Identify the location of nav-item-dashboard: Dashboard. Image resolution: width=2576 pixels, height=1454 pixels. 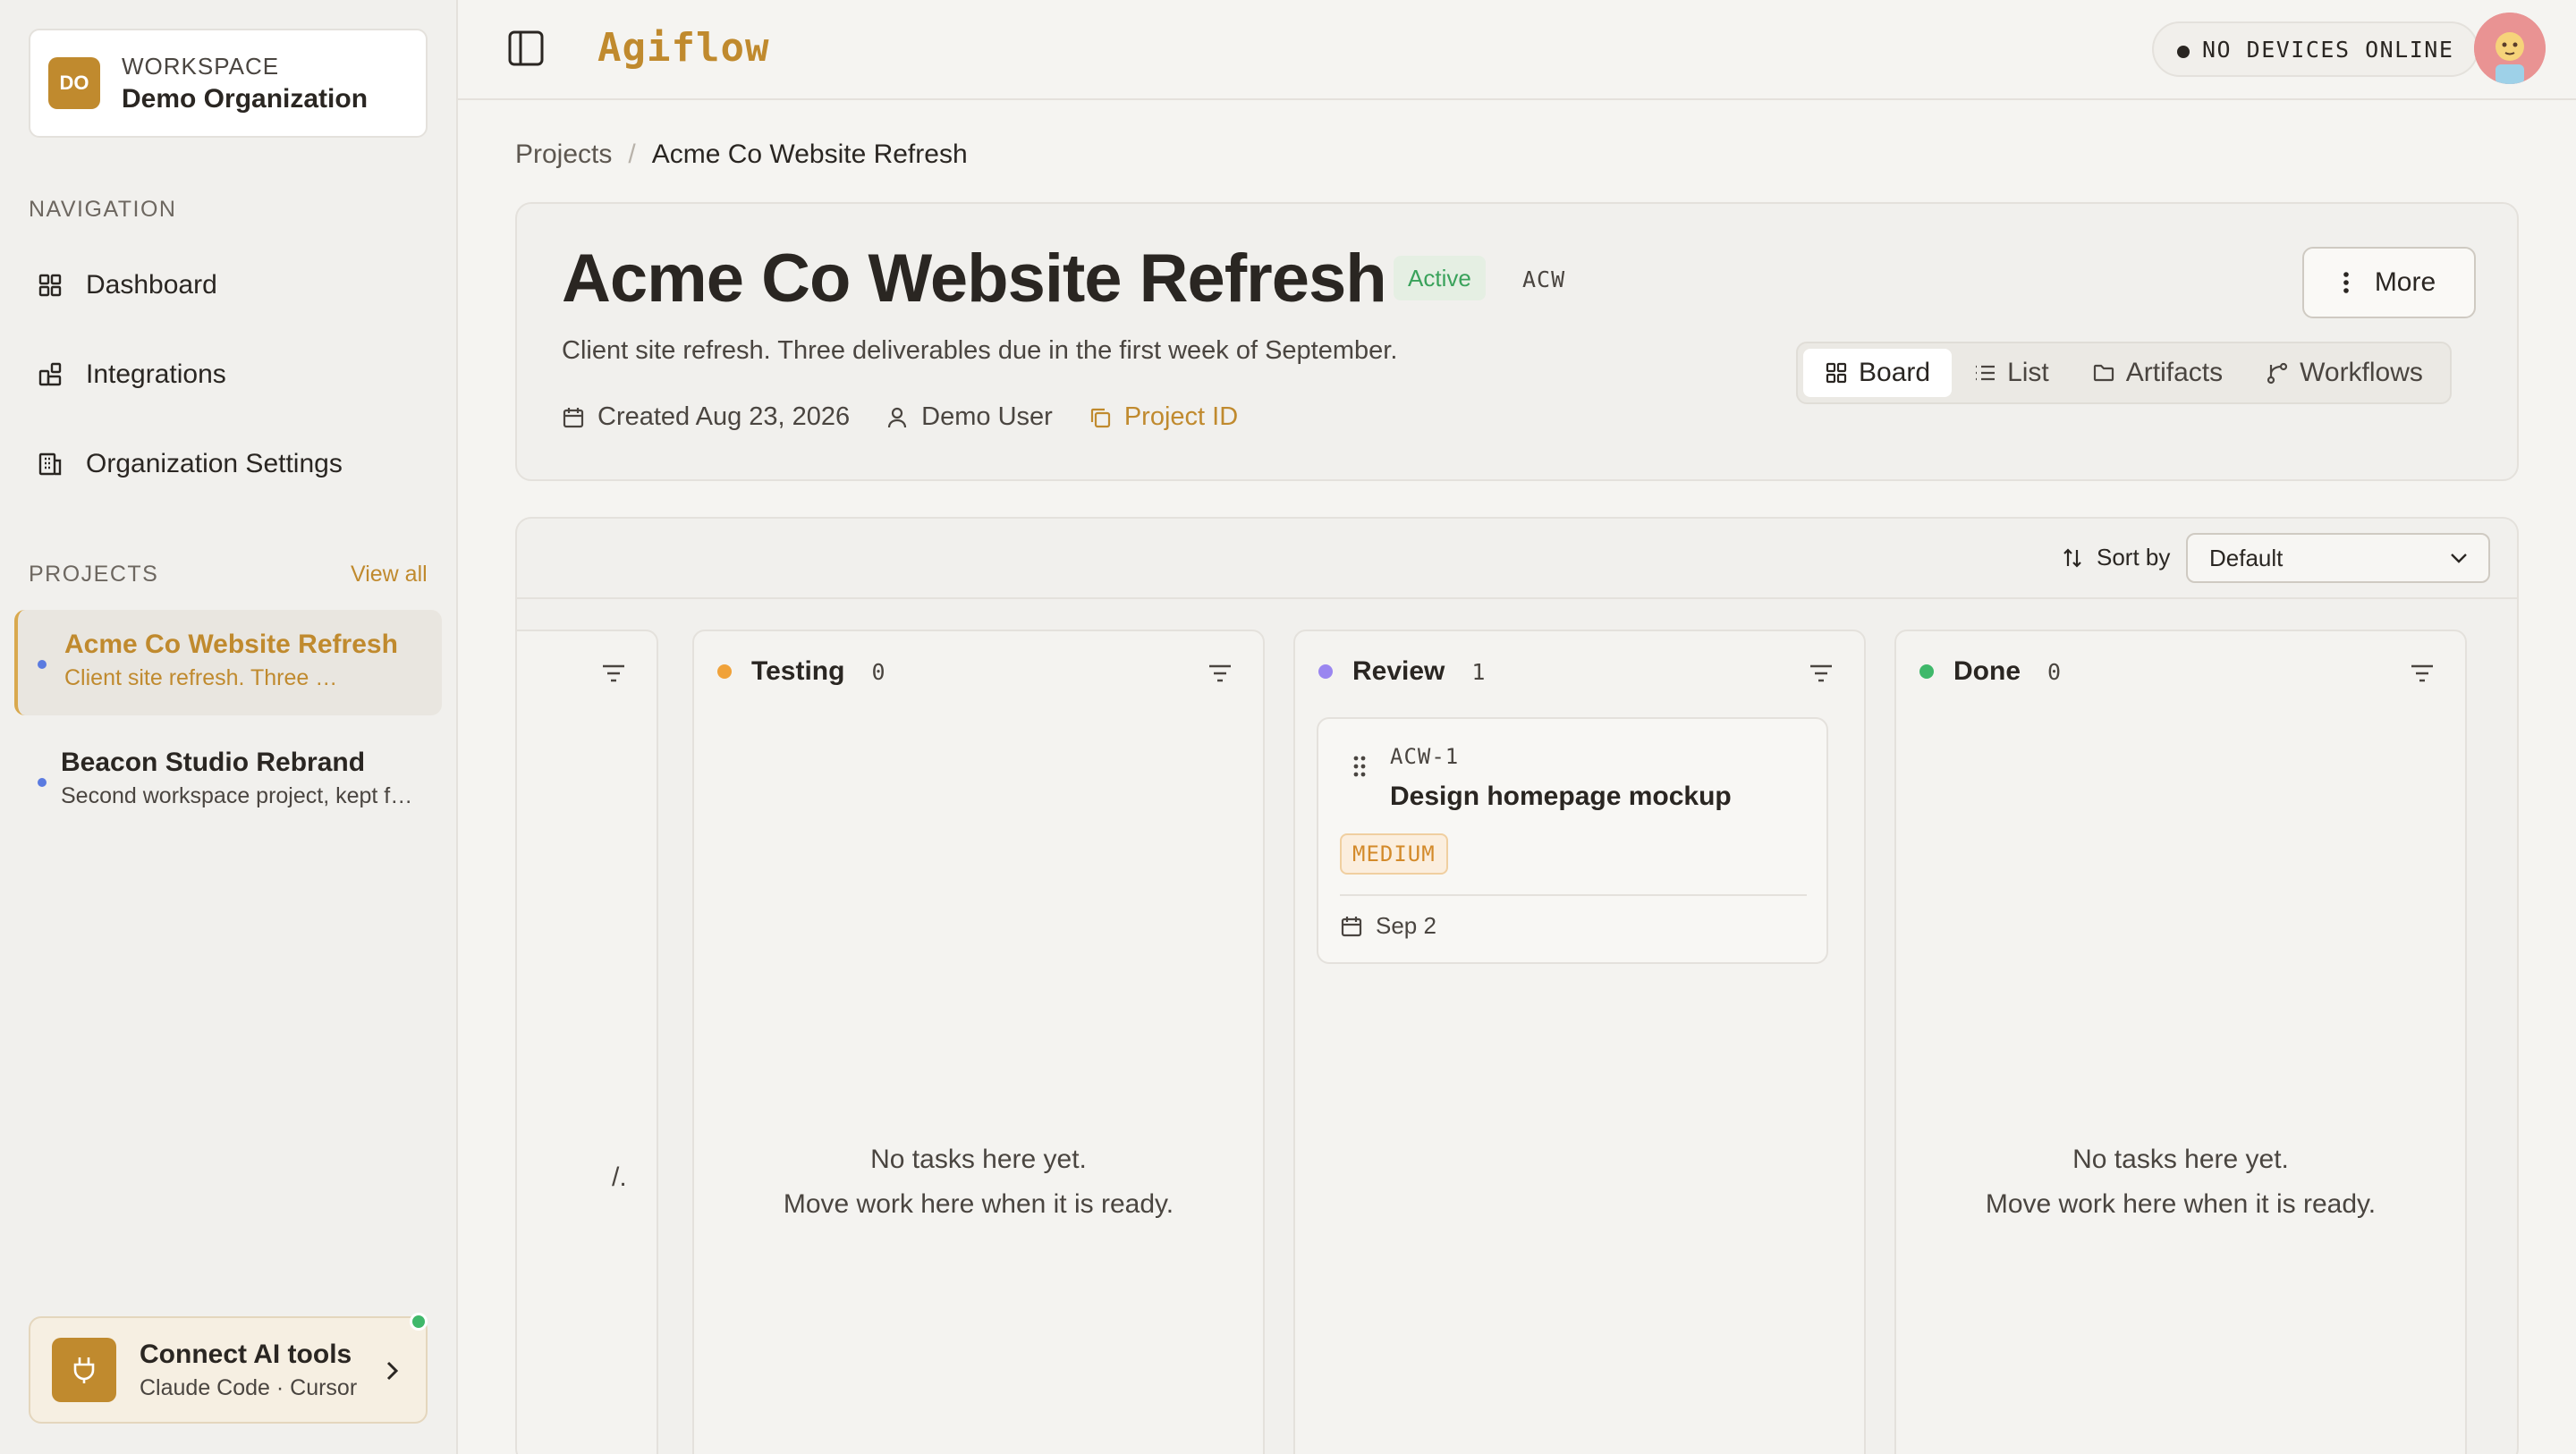
(126, 285).